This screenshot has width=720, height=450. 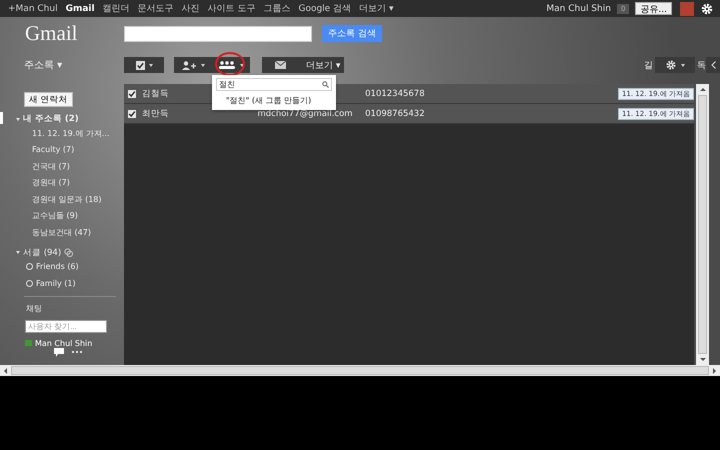 I want to click on label-fragment: 길, so click(x=648, y=66).